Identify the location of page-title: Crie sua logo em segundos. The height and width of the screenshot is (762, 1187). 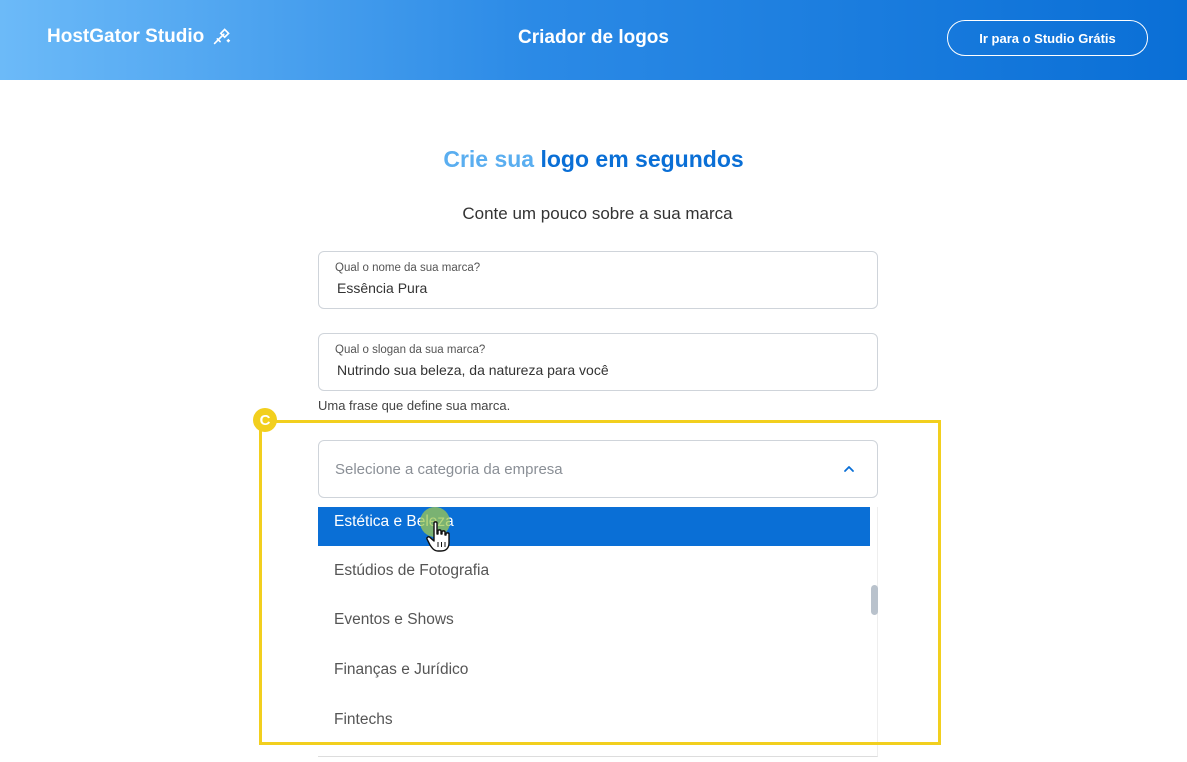
(593, 159).